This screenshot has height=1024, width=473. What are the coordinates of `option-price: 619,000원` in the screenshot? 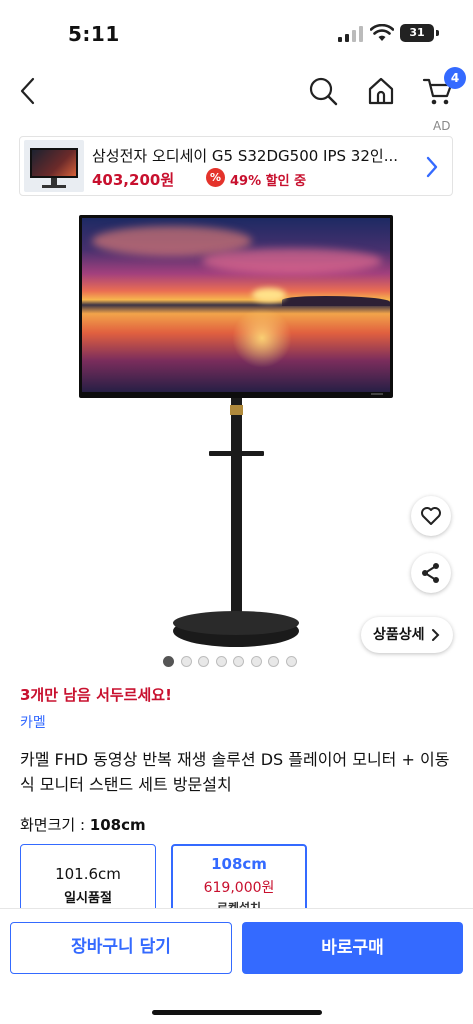 It's located at (239, 888).